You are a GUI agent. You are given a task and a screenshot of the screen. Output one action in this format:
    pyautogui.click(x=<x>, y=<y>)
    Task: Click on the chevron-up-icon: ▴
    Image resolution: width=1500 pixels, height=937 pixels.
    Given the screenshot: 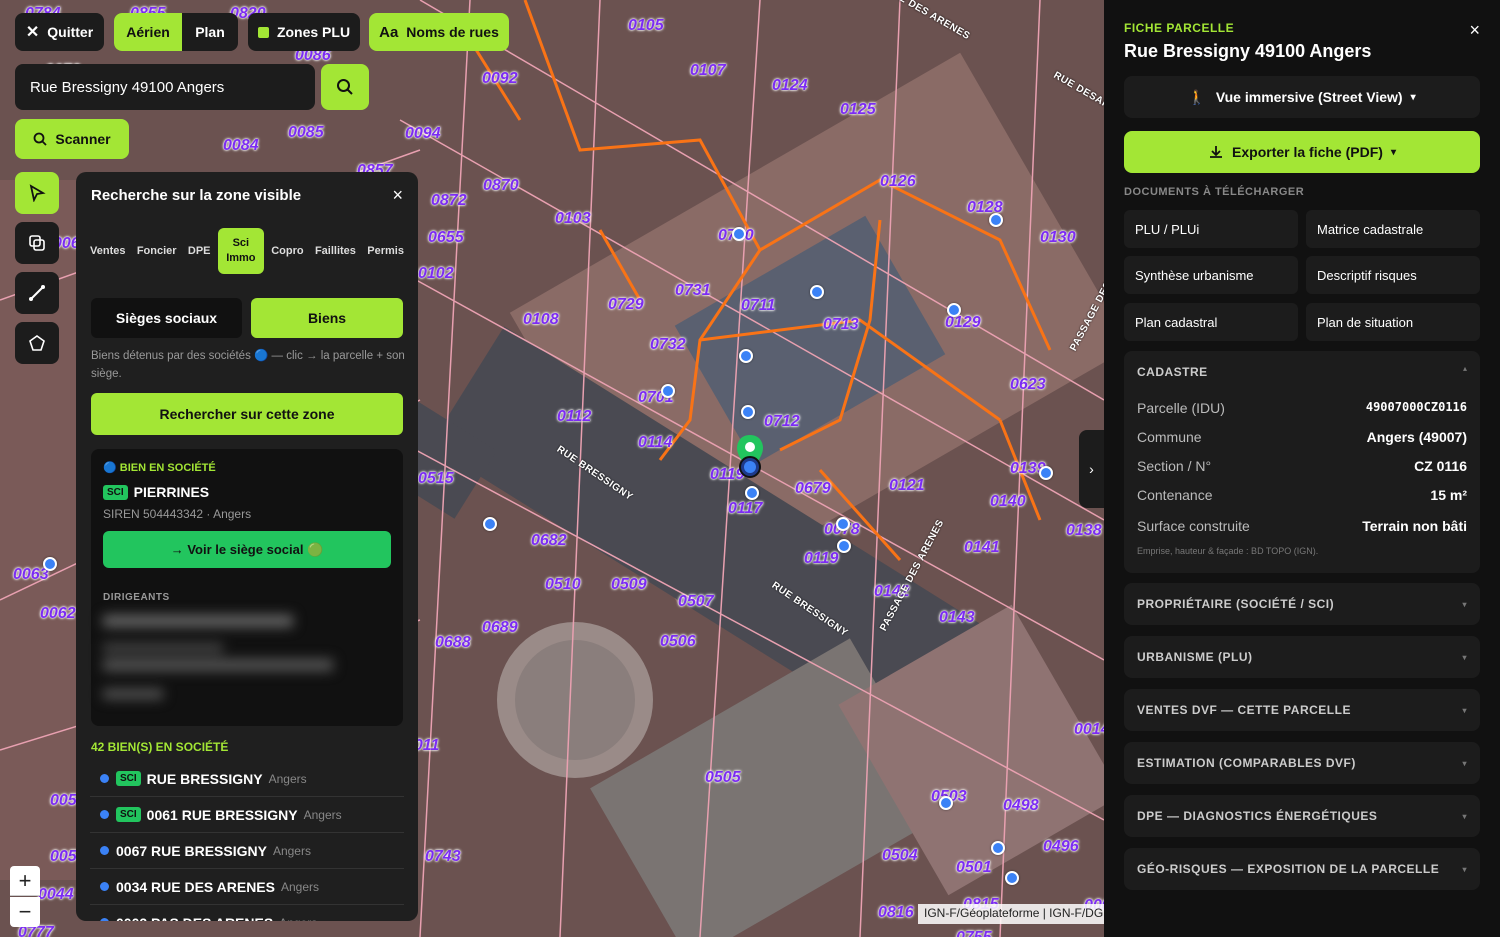 What is the action you would take?
    pyautogui.click(x=1465, y=368)
    